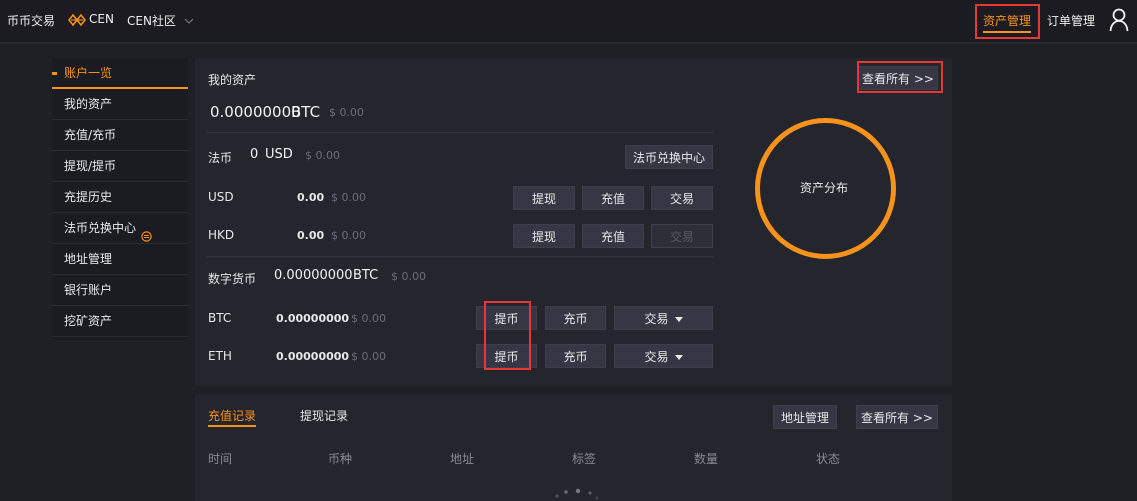 The width and height of the screenshot is (1137, 501). What do you see at coordinates (77, 21) in the screenshot?
I see `cen-logo-icon` at bounding box center [77, 21].